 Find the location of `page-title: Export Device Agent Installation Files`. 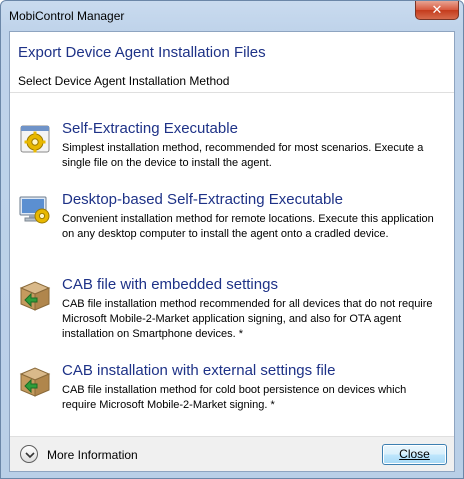

page-title: Export Device Agent Installation Files is located at coordinates (142, 52).